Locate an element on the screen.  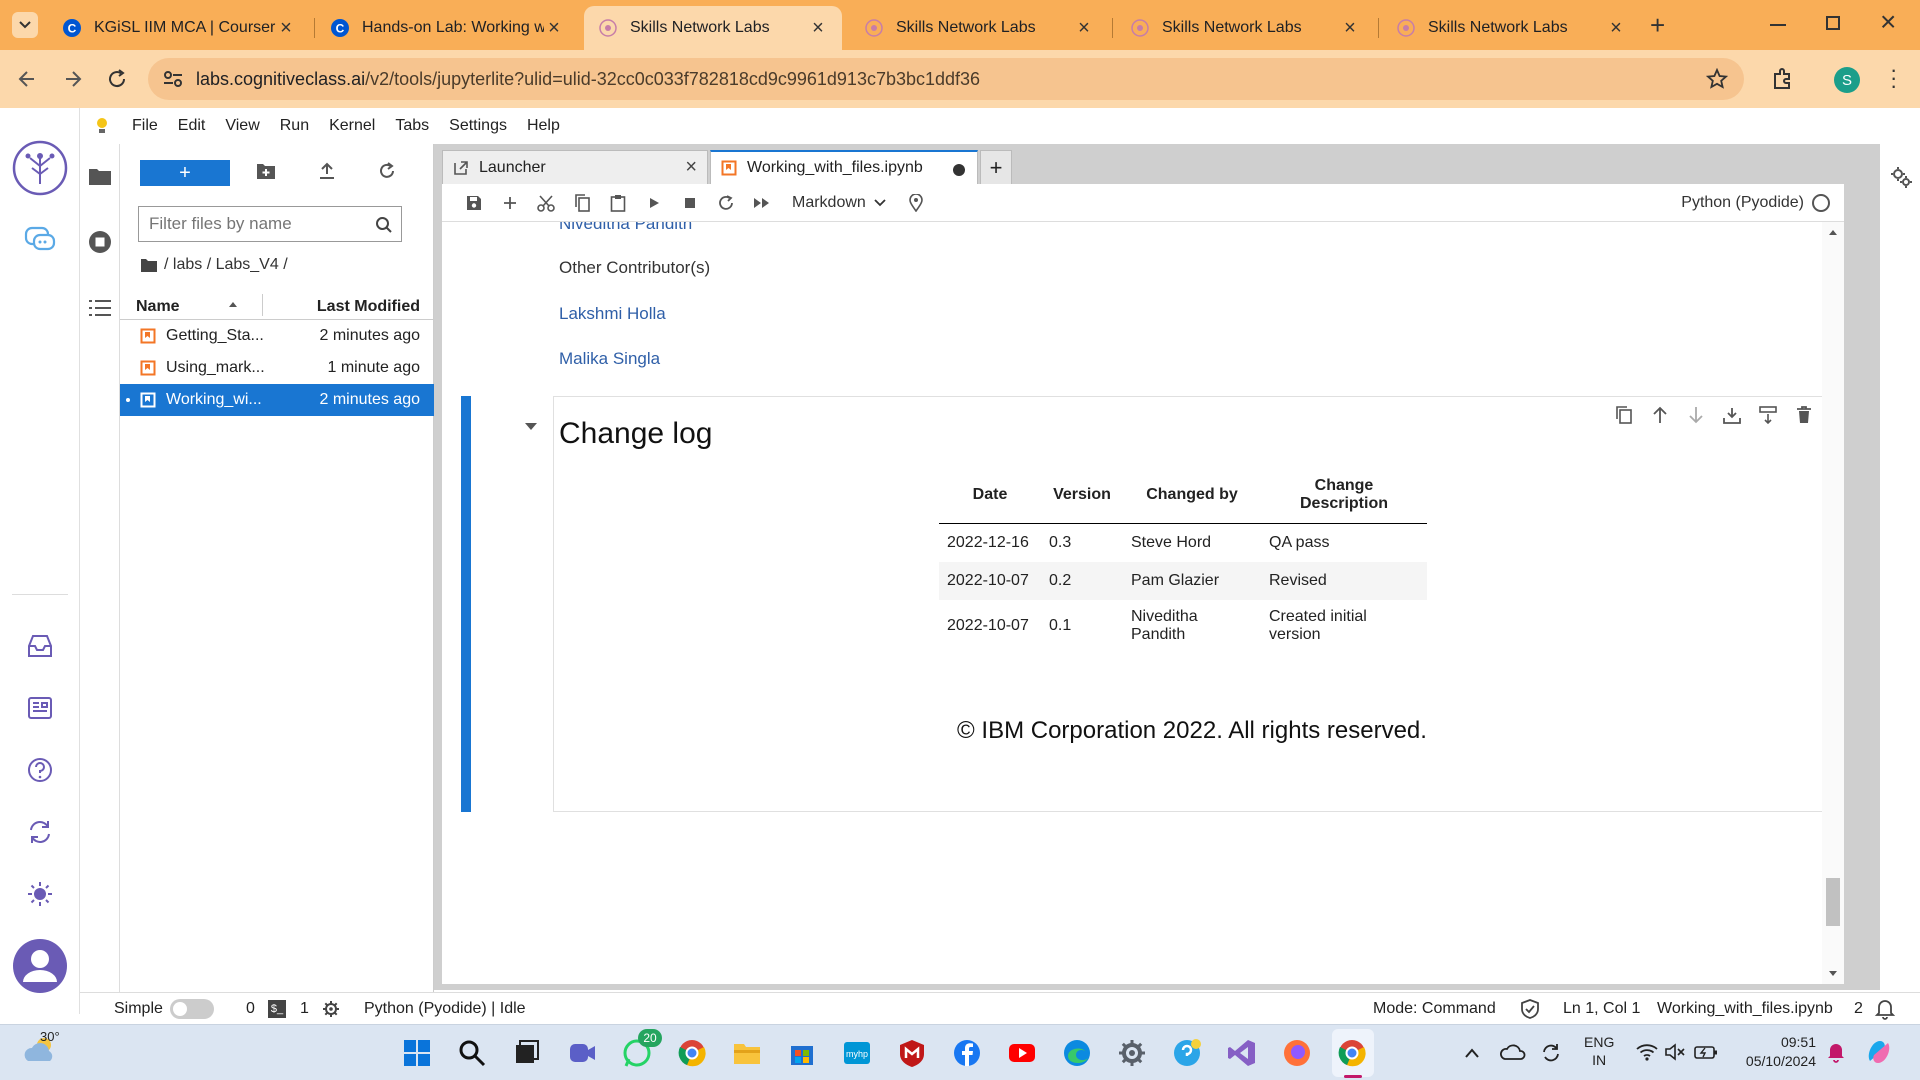
volume-muted-icon is located at coordinates (1675, 1052).